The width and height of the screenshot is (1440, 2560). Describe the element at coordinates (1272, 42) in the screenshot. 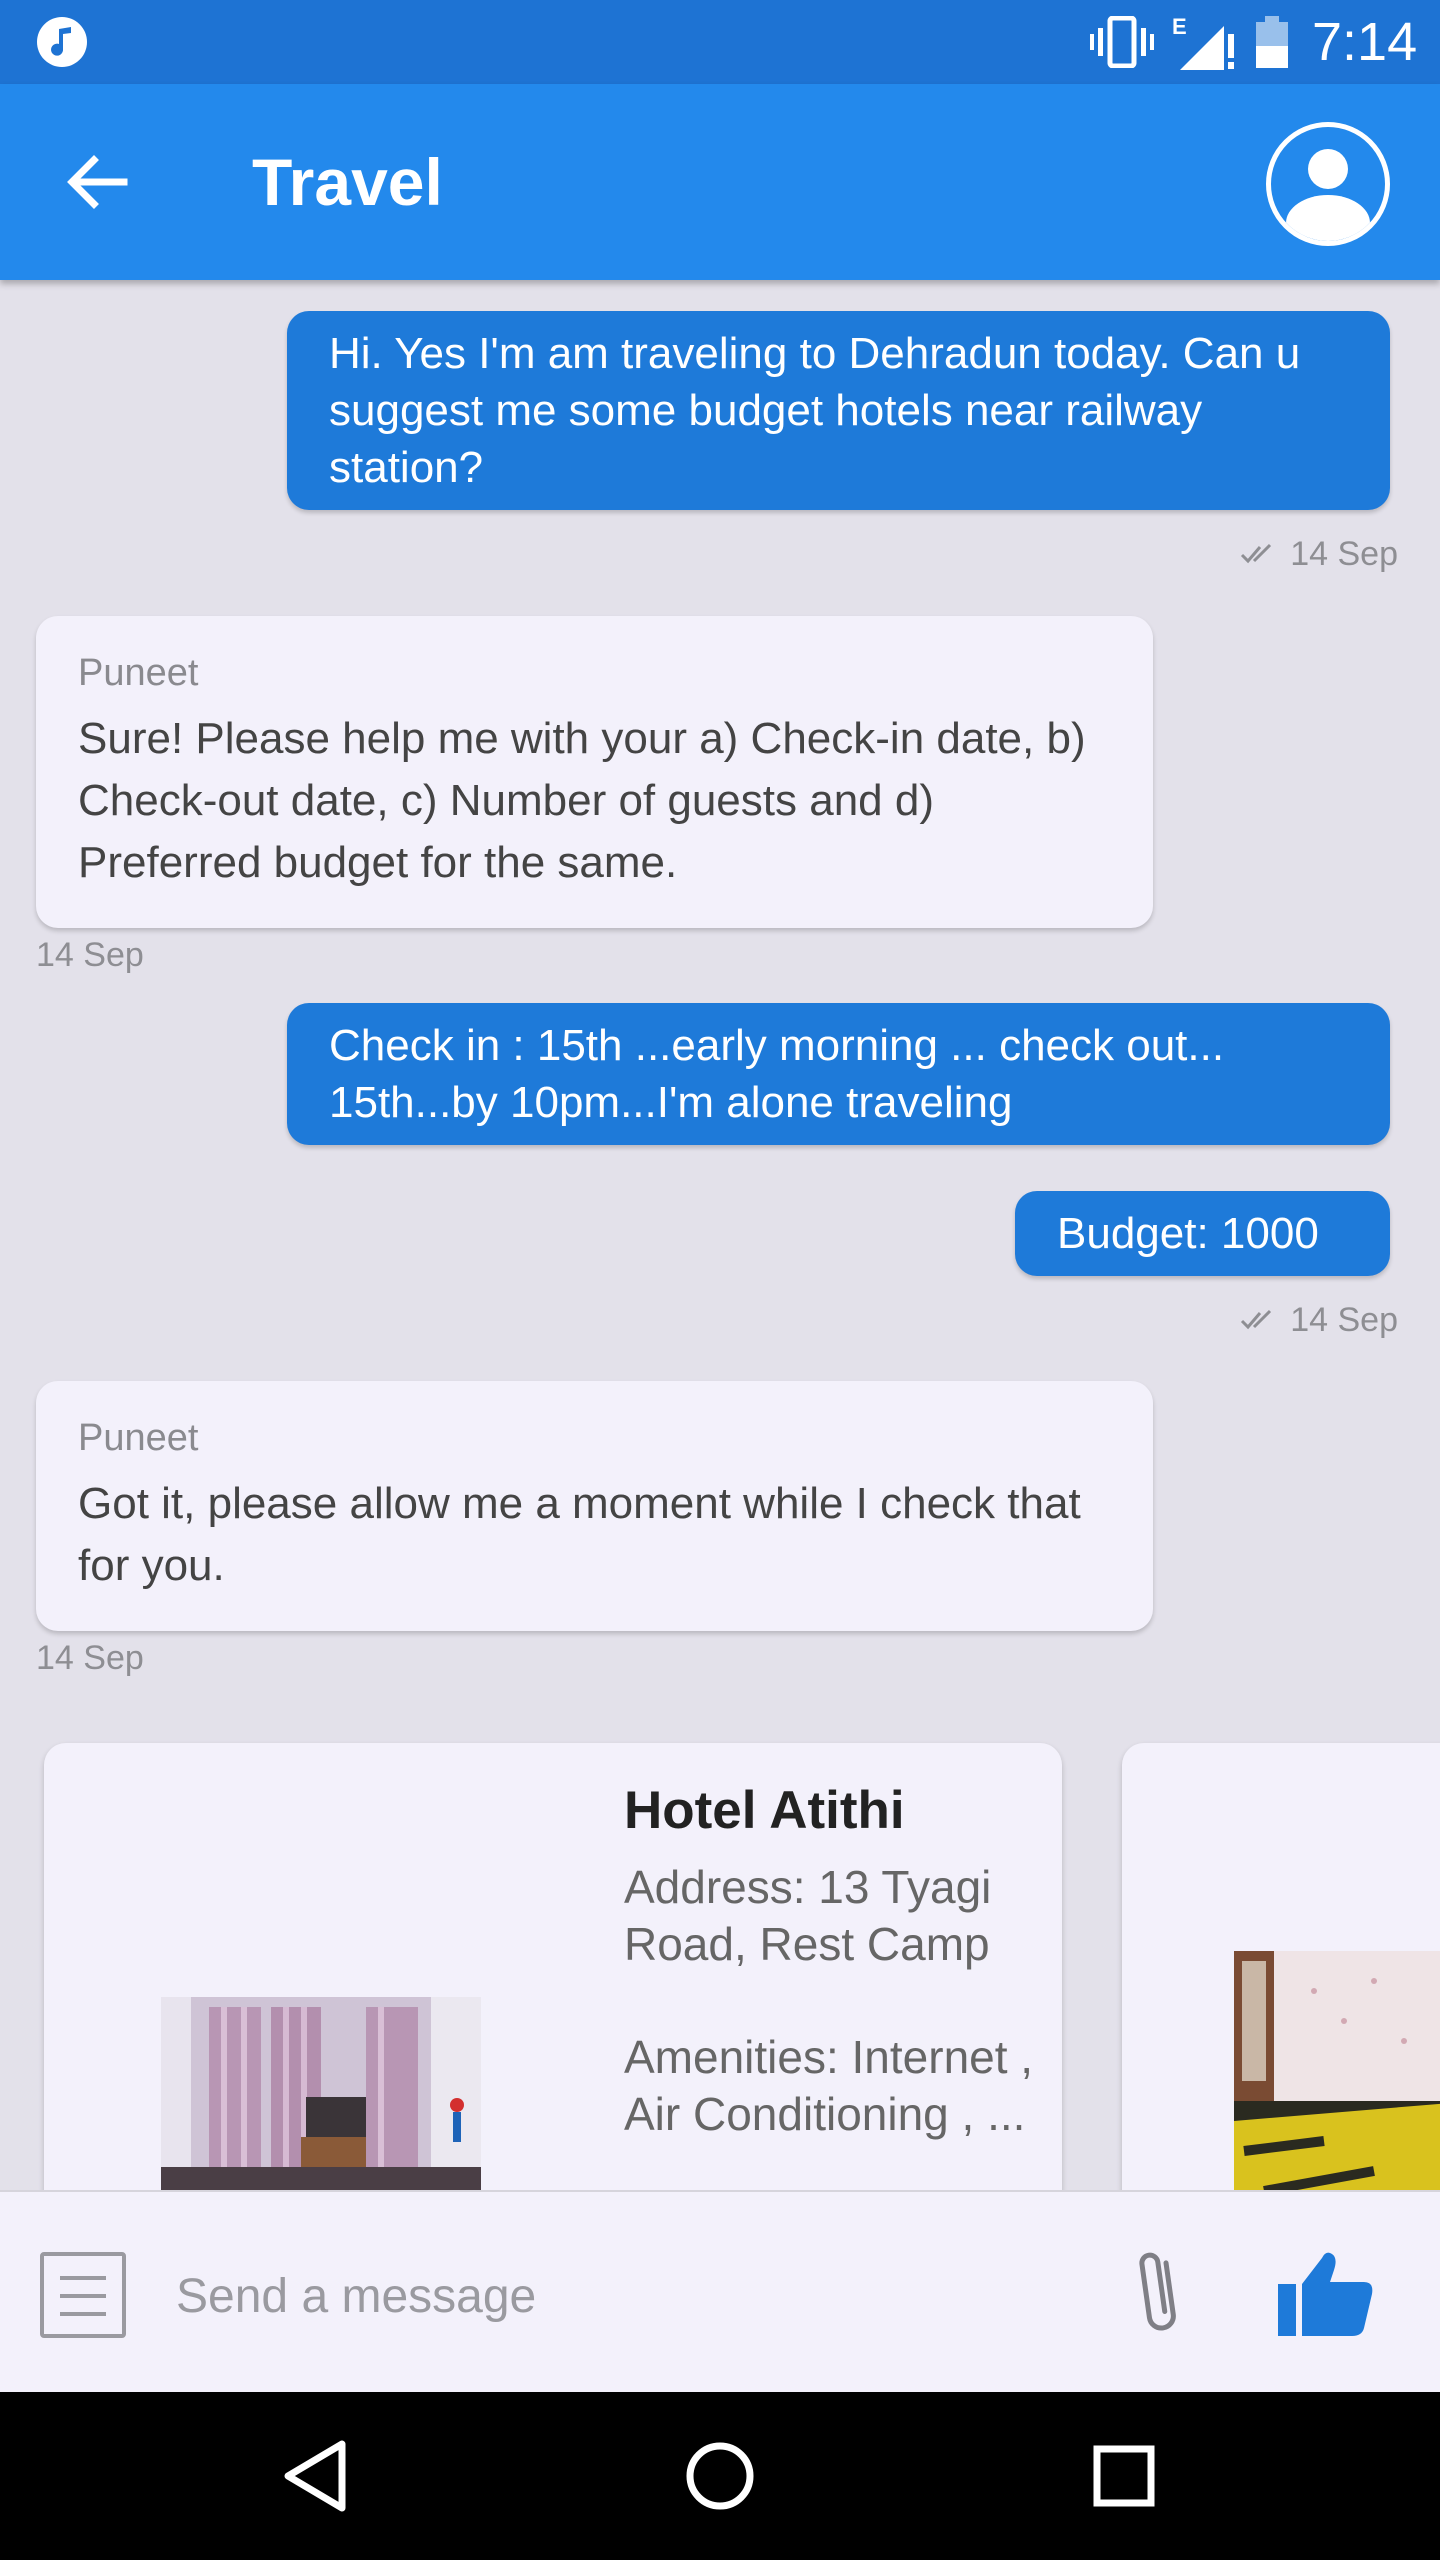

I see `battery-icon` at that location.